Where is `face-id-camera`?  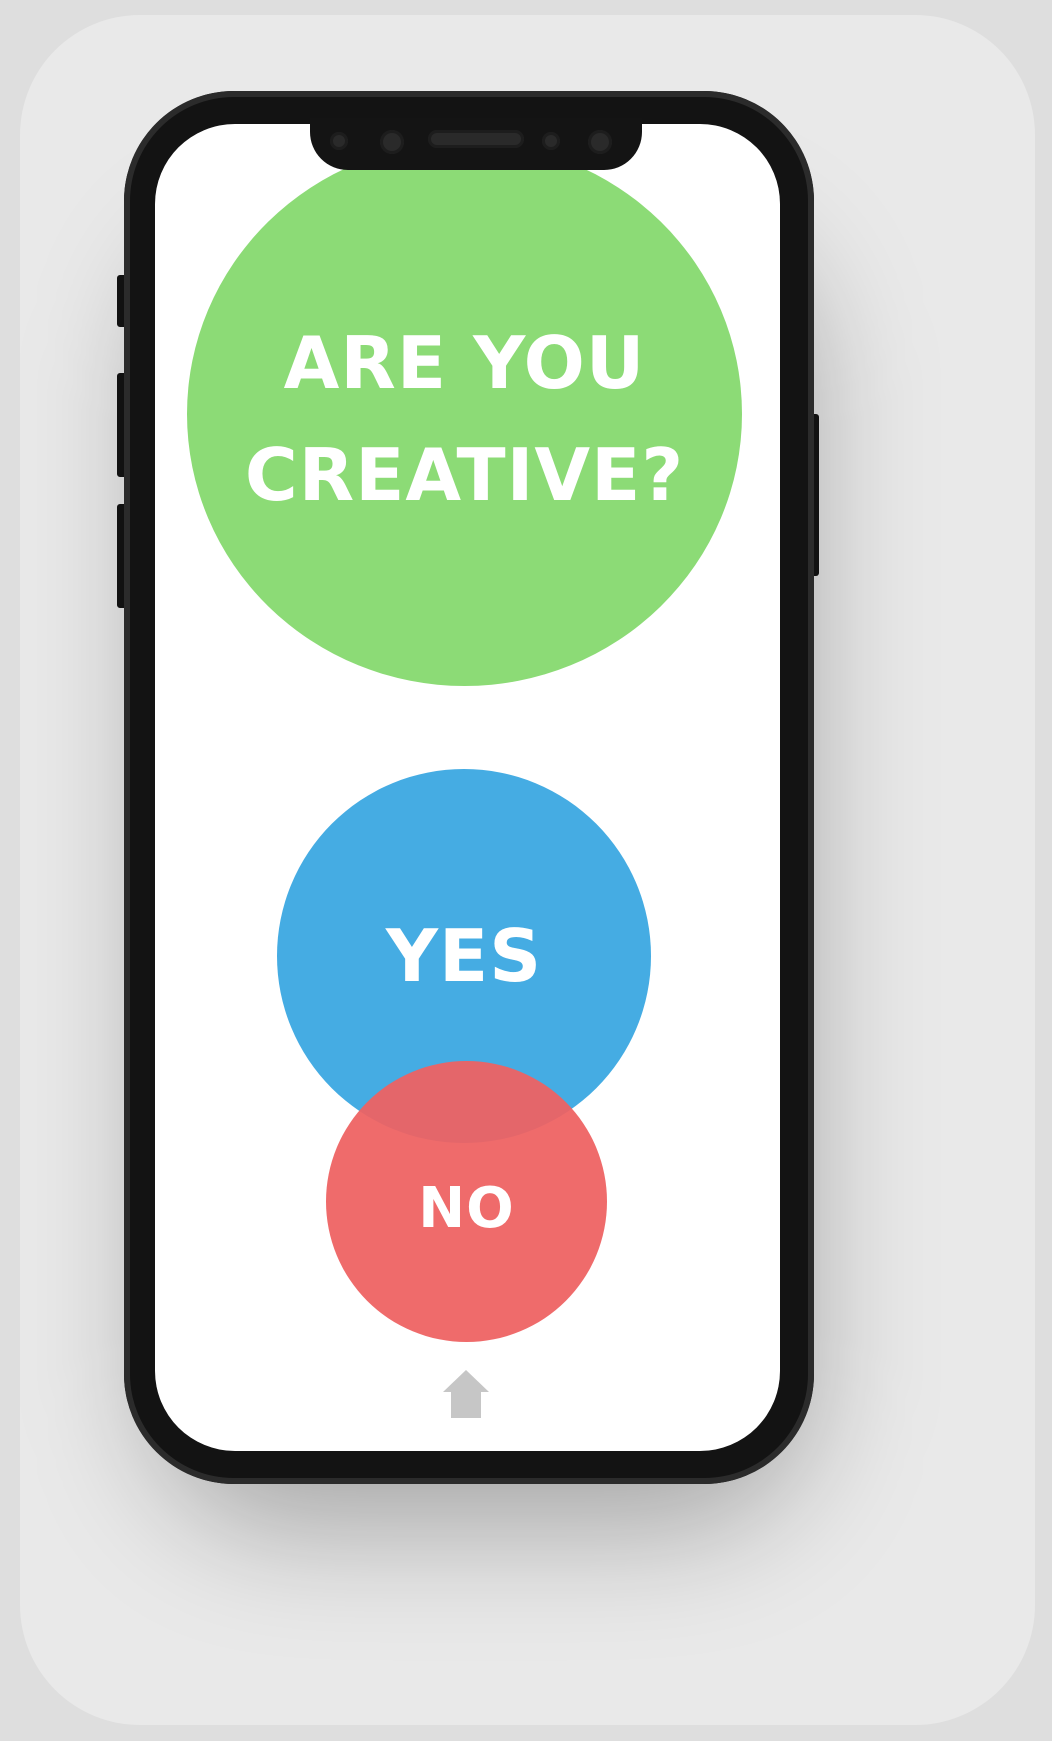 face-id-camera is located at coordinates (600, 142).